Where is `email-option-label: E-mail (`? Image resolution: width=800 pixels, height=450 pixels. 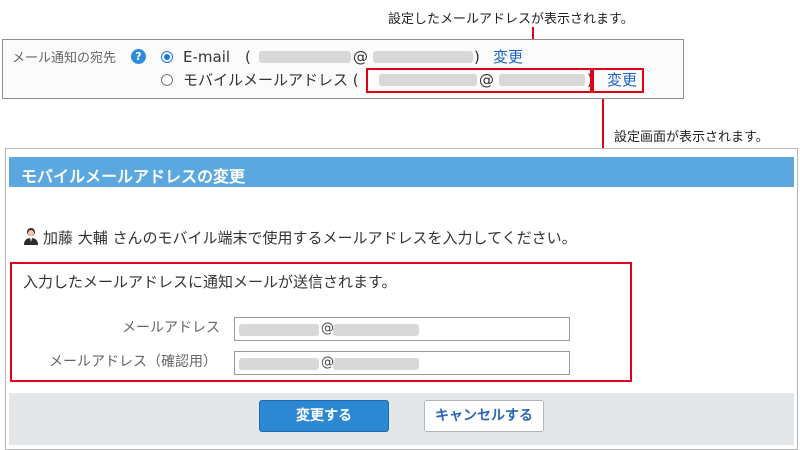 email-option-label: E-mail ( is located at coordinates (217, 57).